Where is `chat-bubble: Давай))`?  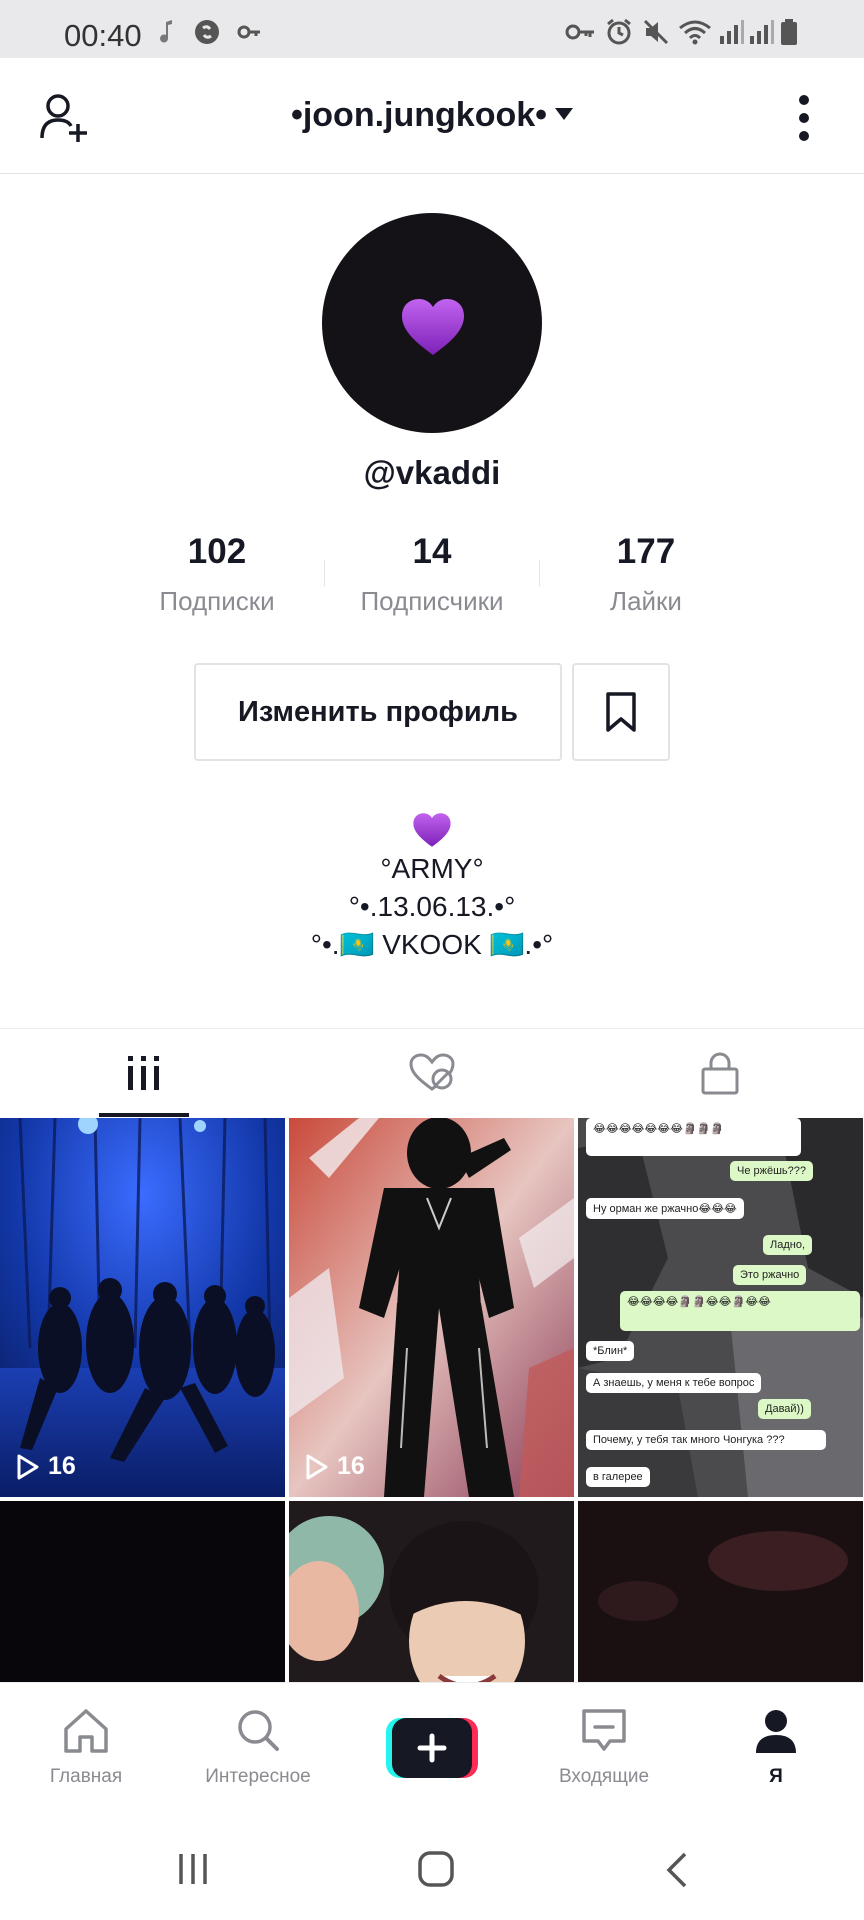 chat-bubble: Давай)) is located at coordinates (784, 1409).